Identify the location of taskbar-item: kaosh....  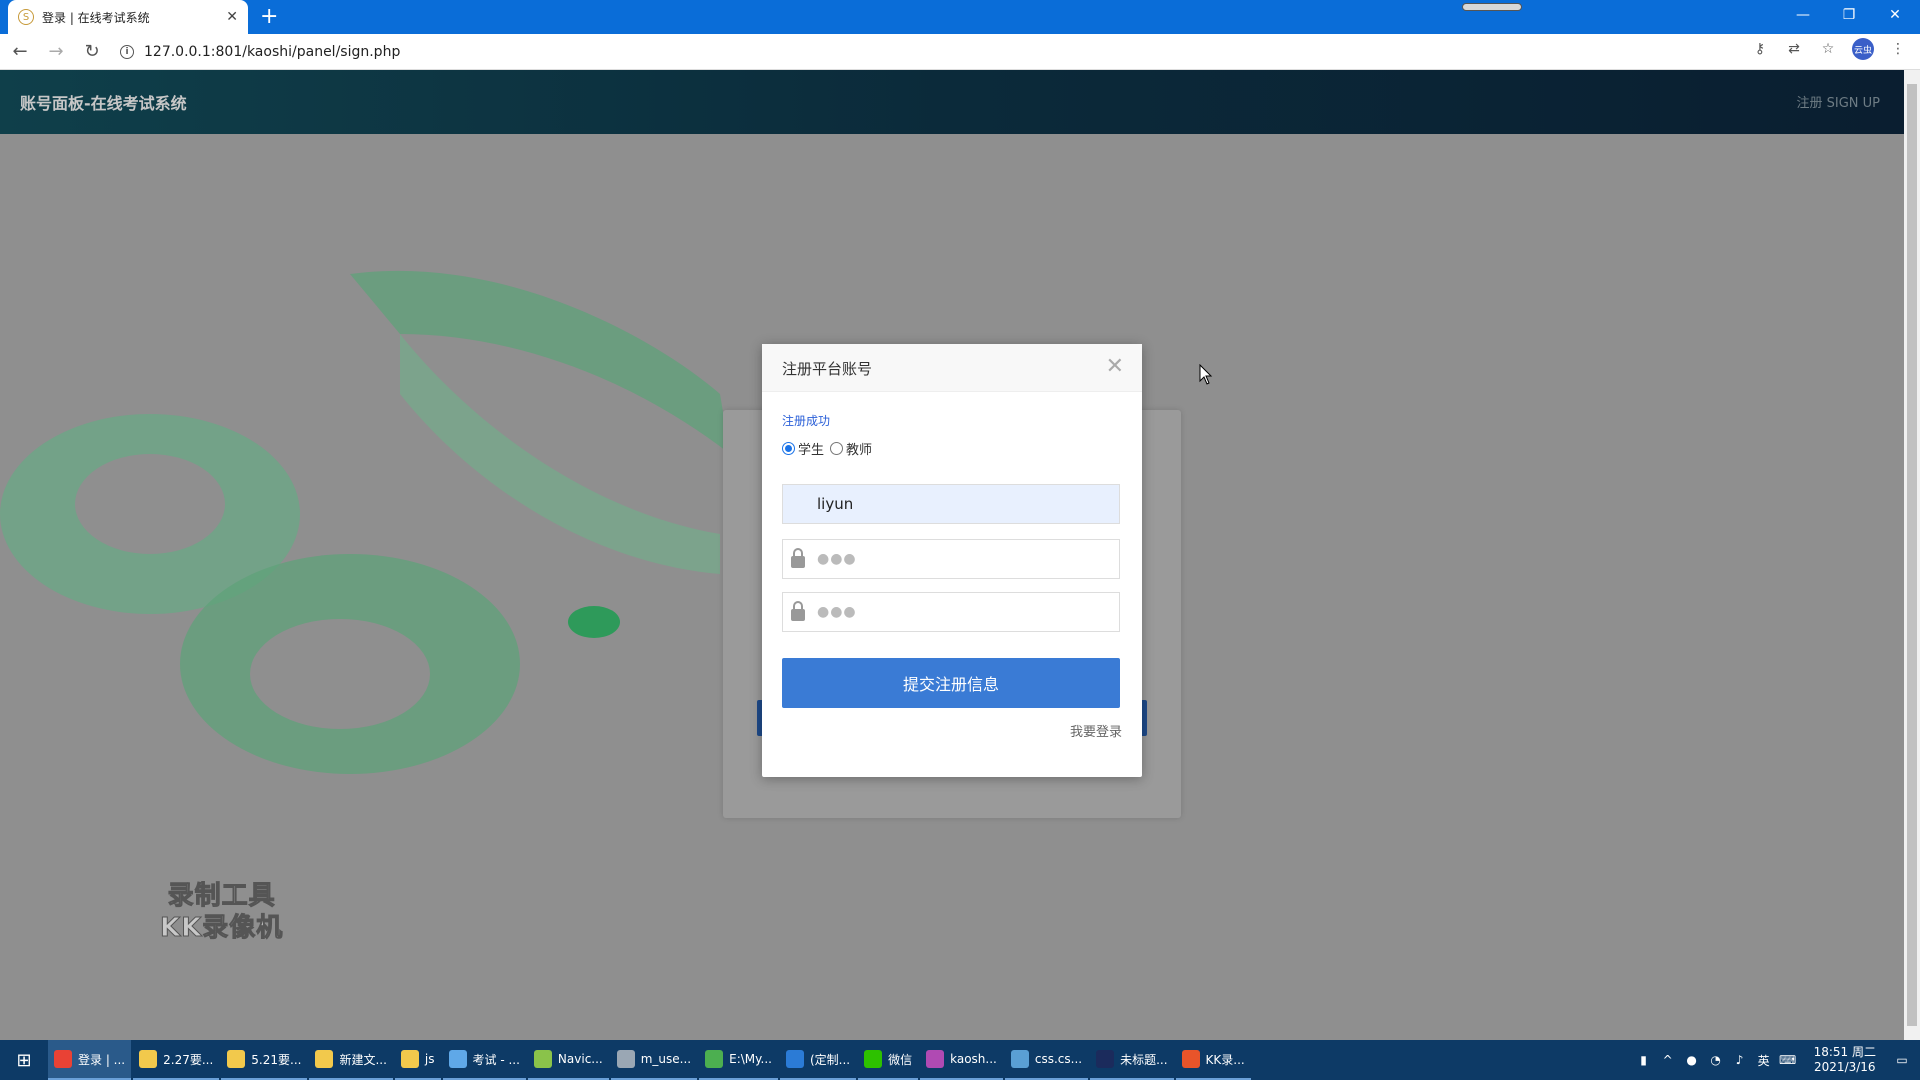
(961, 1060).